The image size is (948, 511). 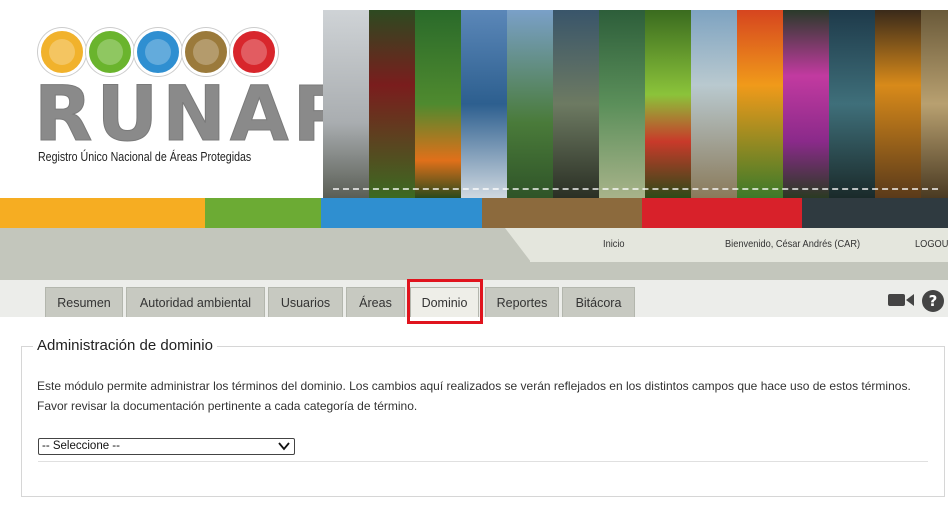 I want to click on tab-resumen: Resumen, so click(x=84, y=302).